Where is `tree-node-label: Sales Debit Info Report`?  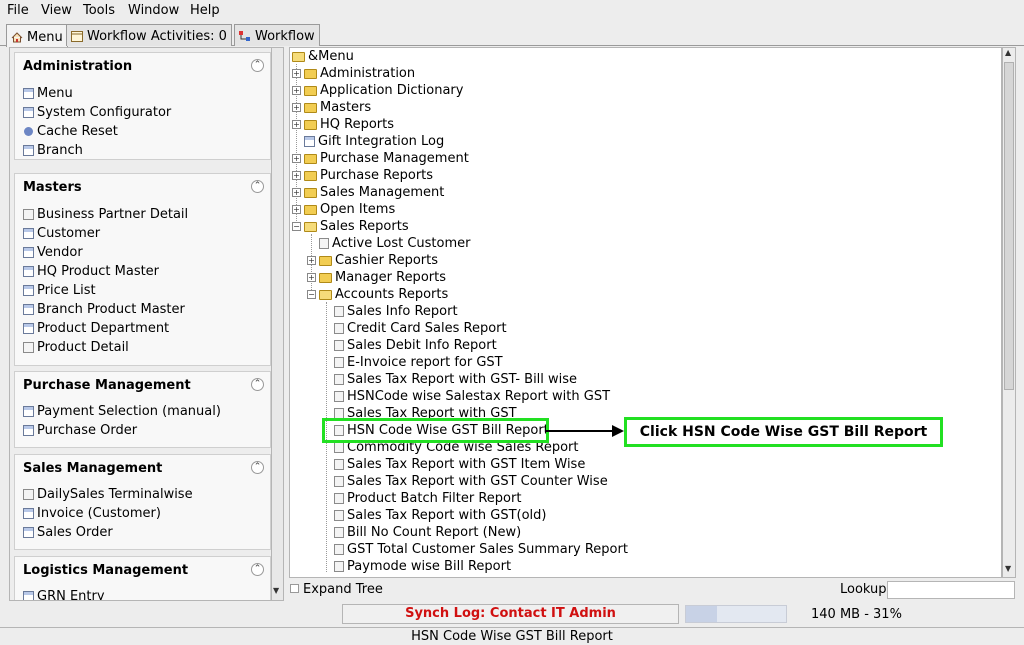
tree-node-label: Sales Debit Info Report is located at coordinates (422, 345).